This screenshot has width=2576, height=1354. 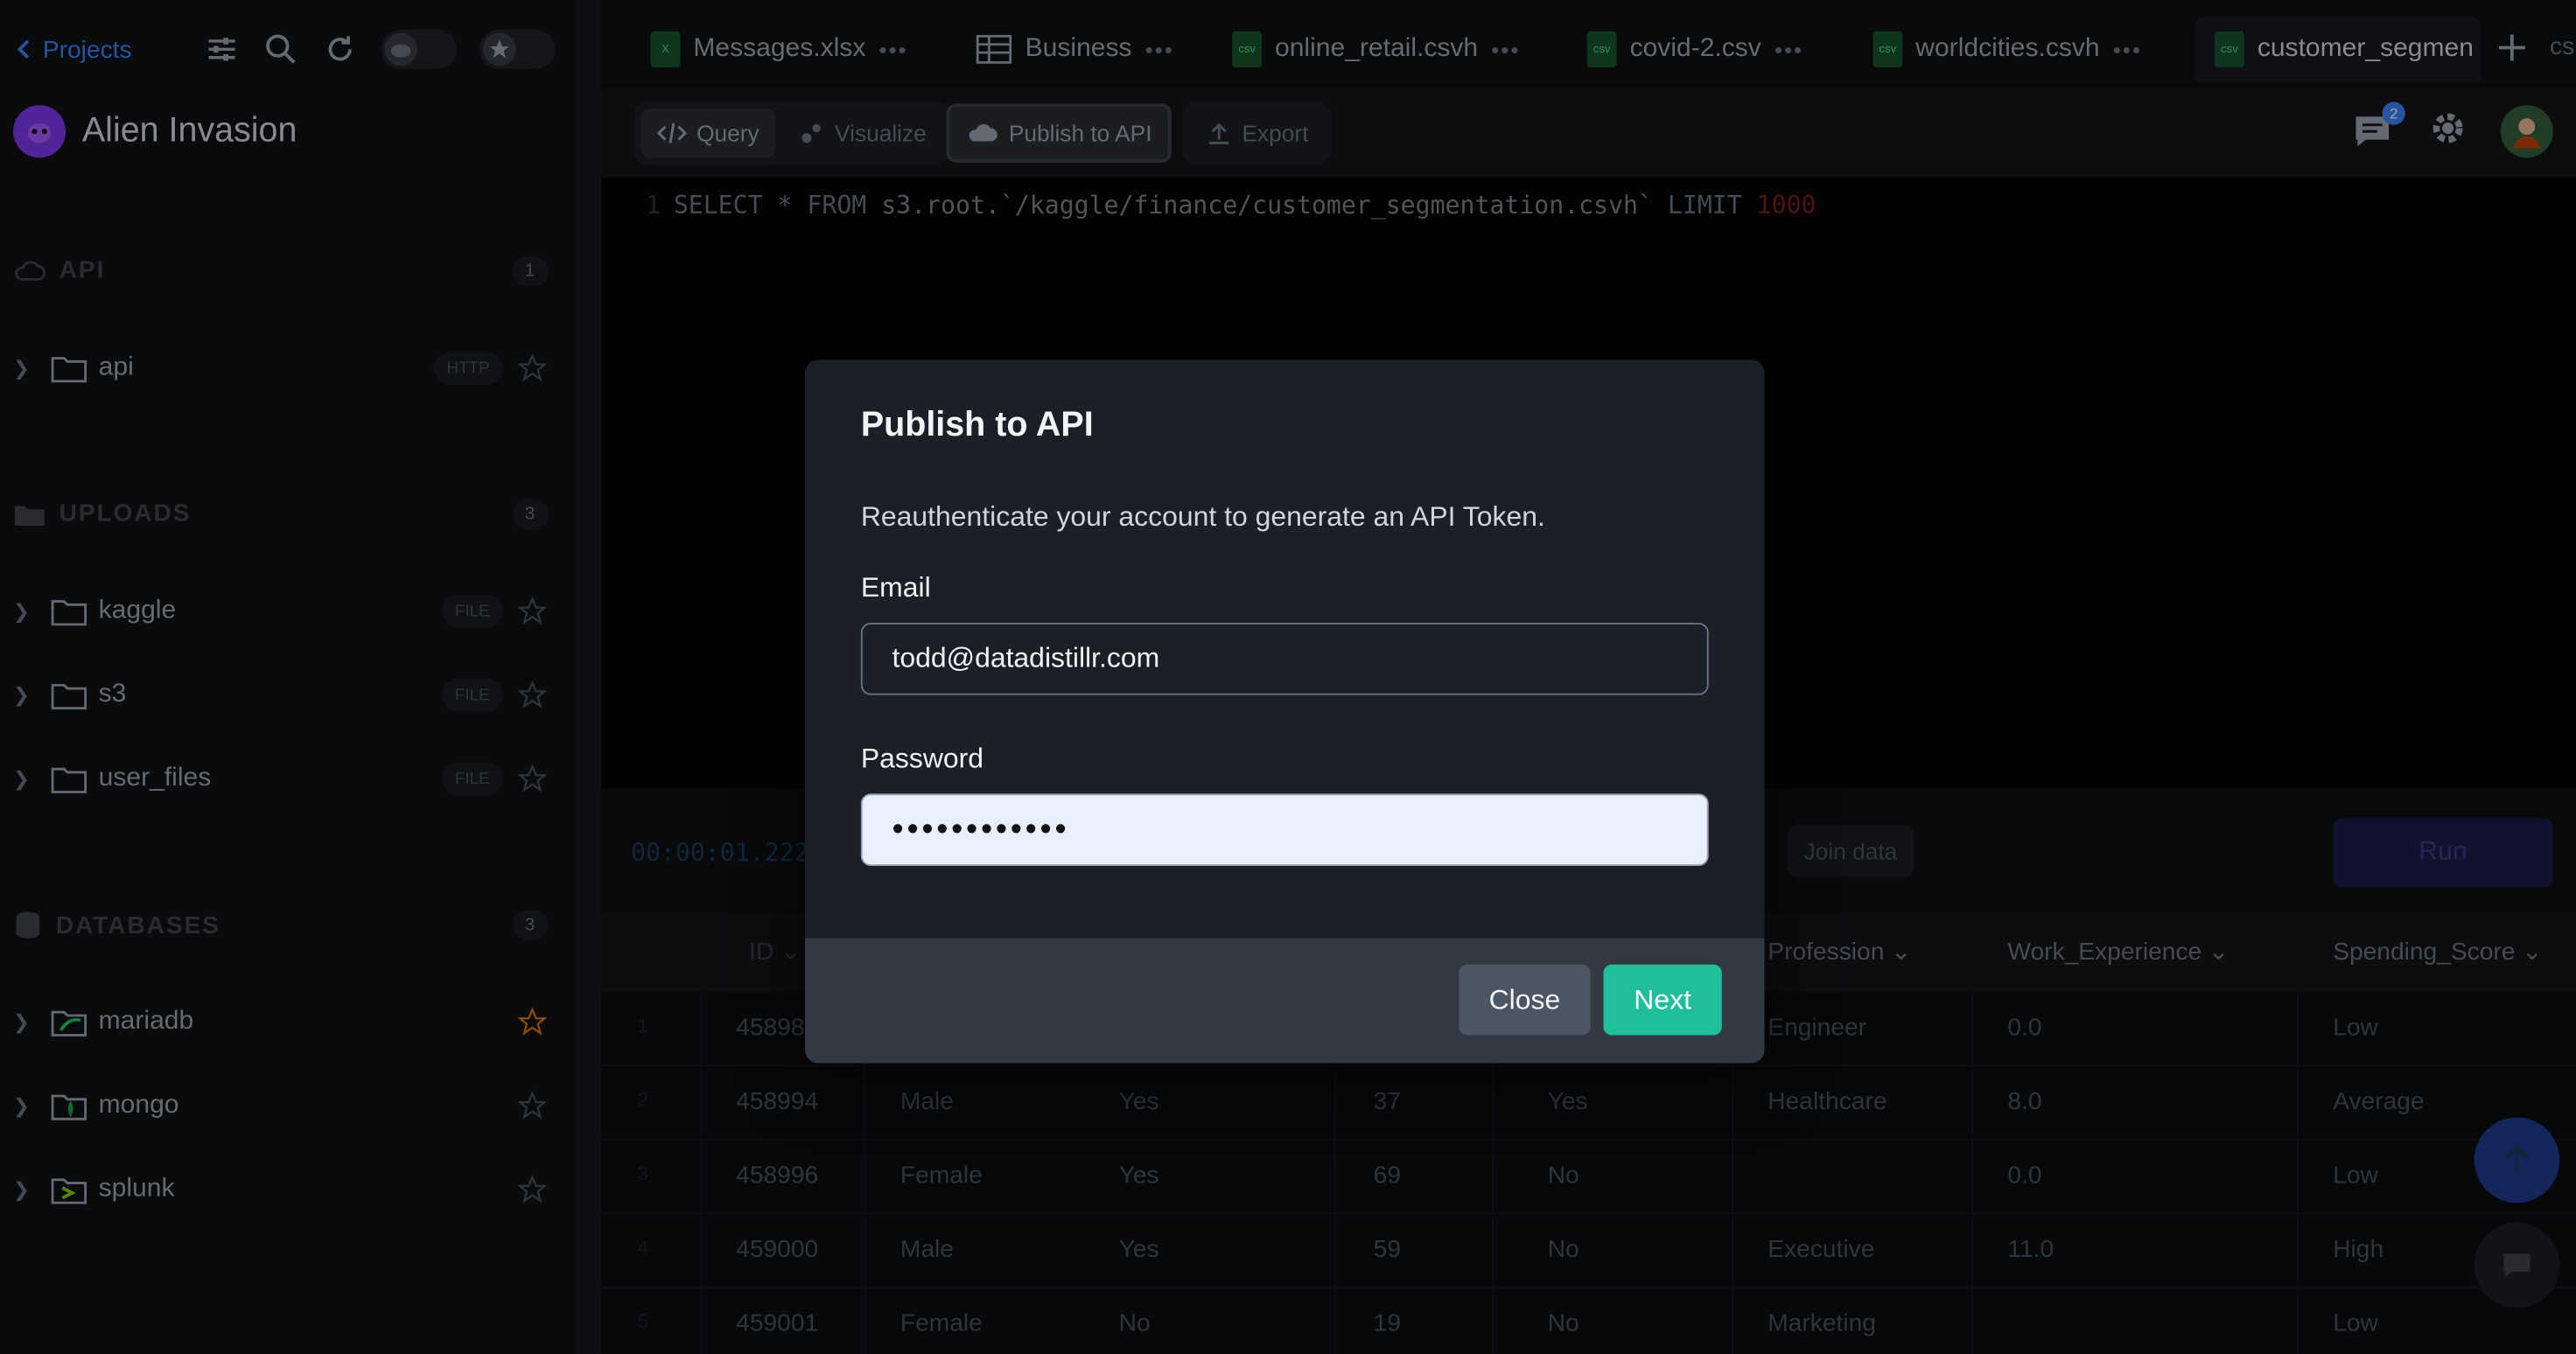 What do you see at coordinates (895, 587) in the screenshot?
I see `email-label: Email` at bounding box center [895, 587].